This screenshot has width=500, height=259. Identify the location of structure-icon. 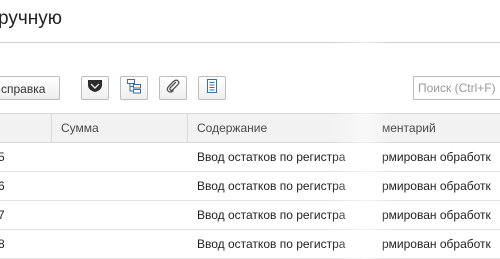
(134, 88).